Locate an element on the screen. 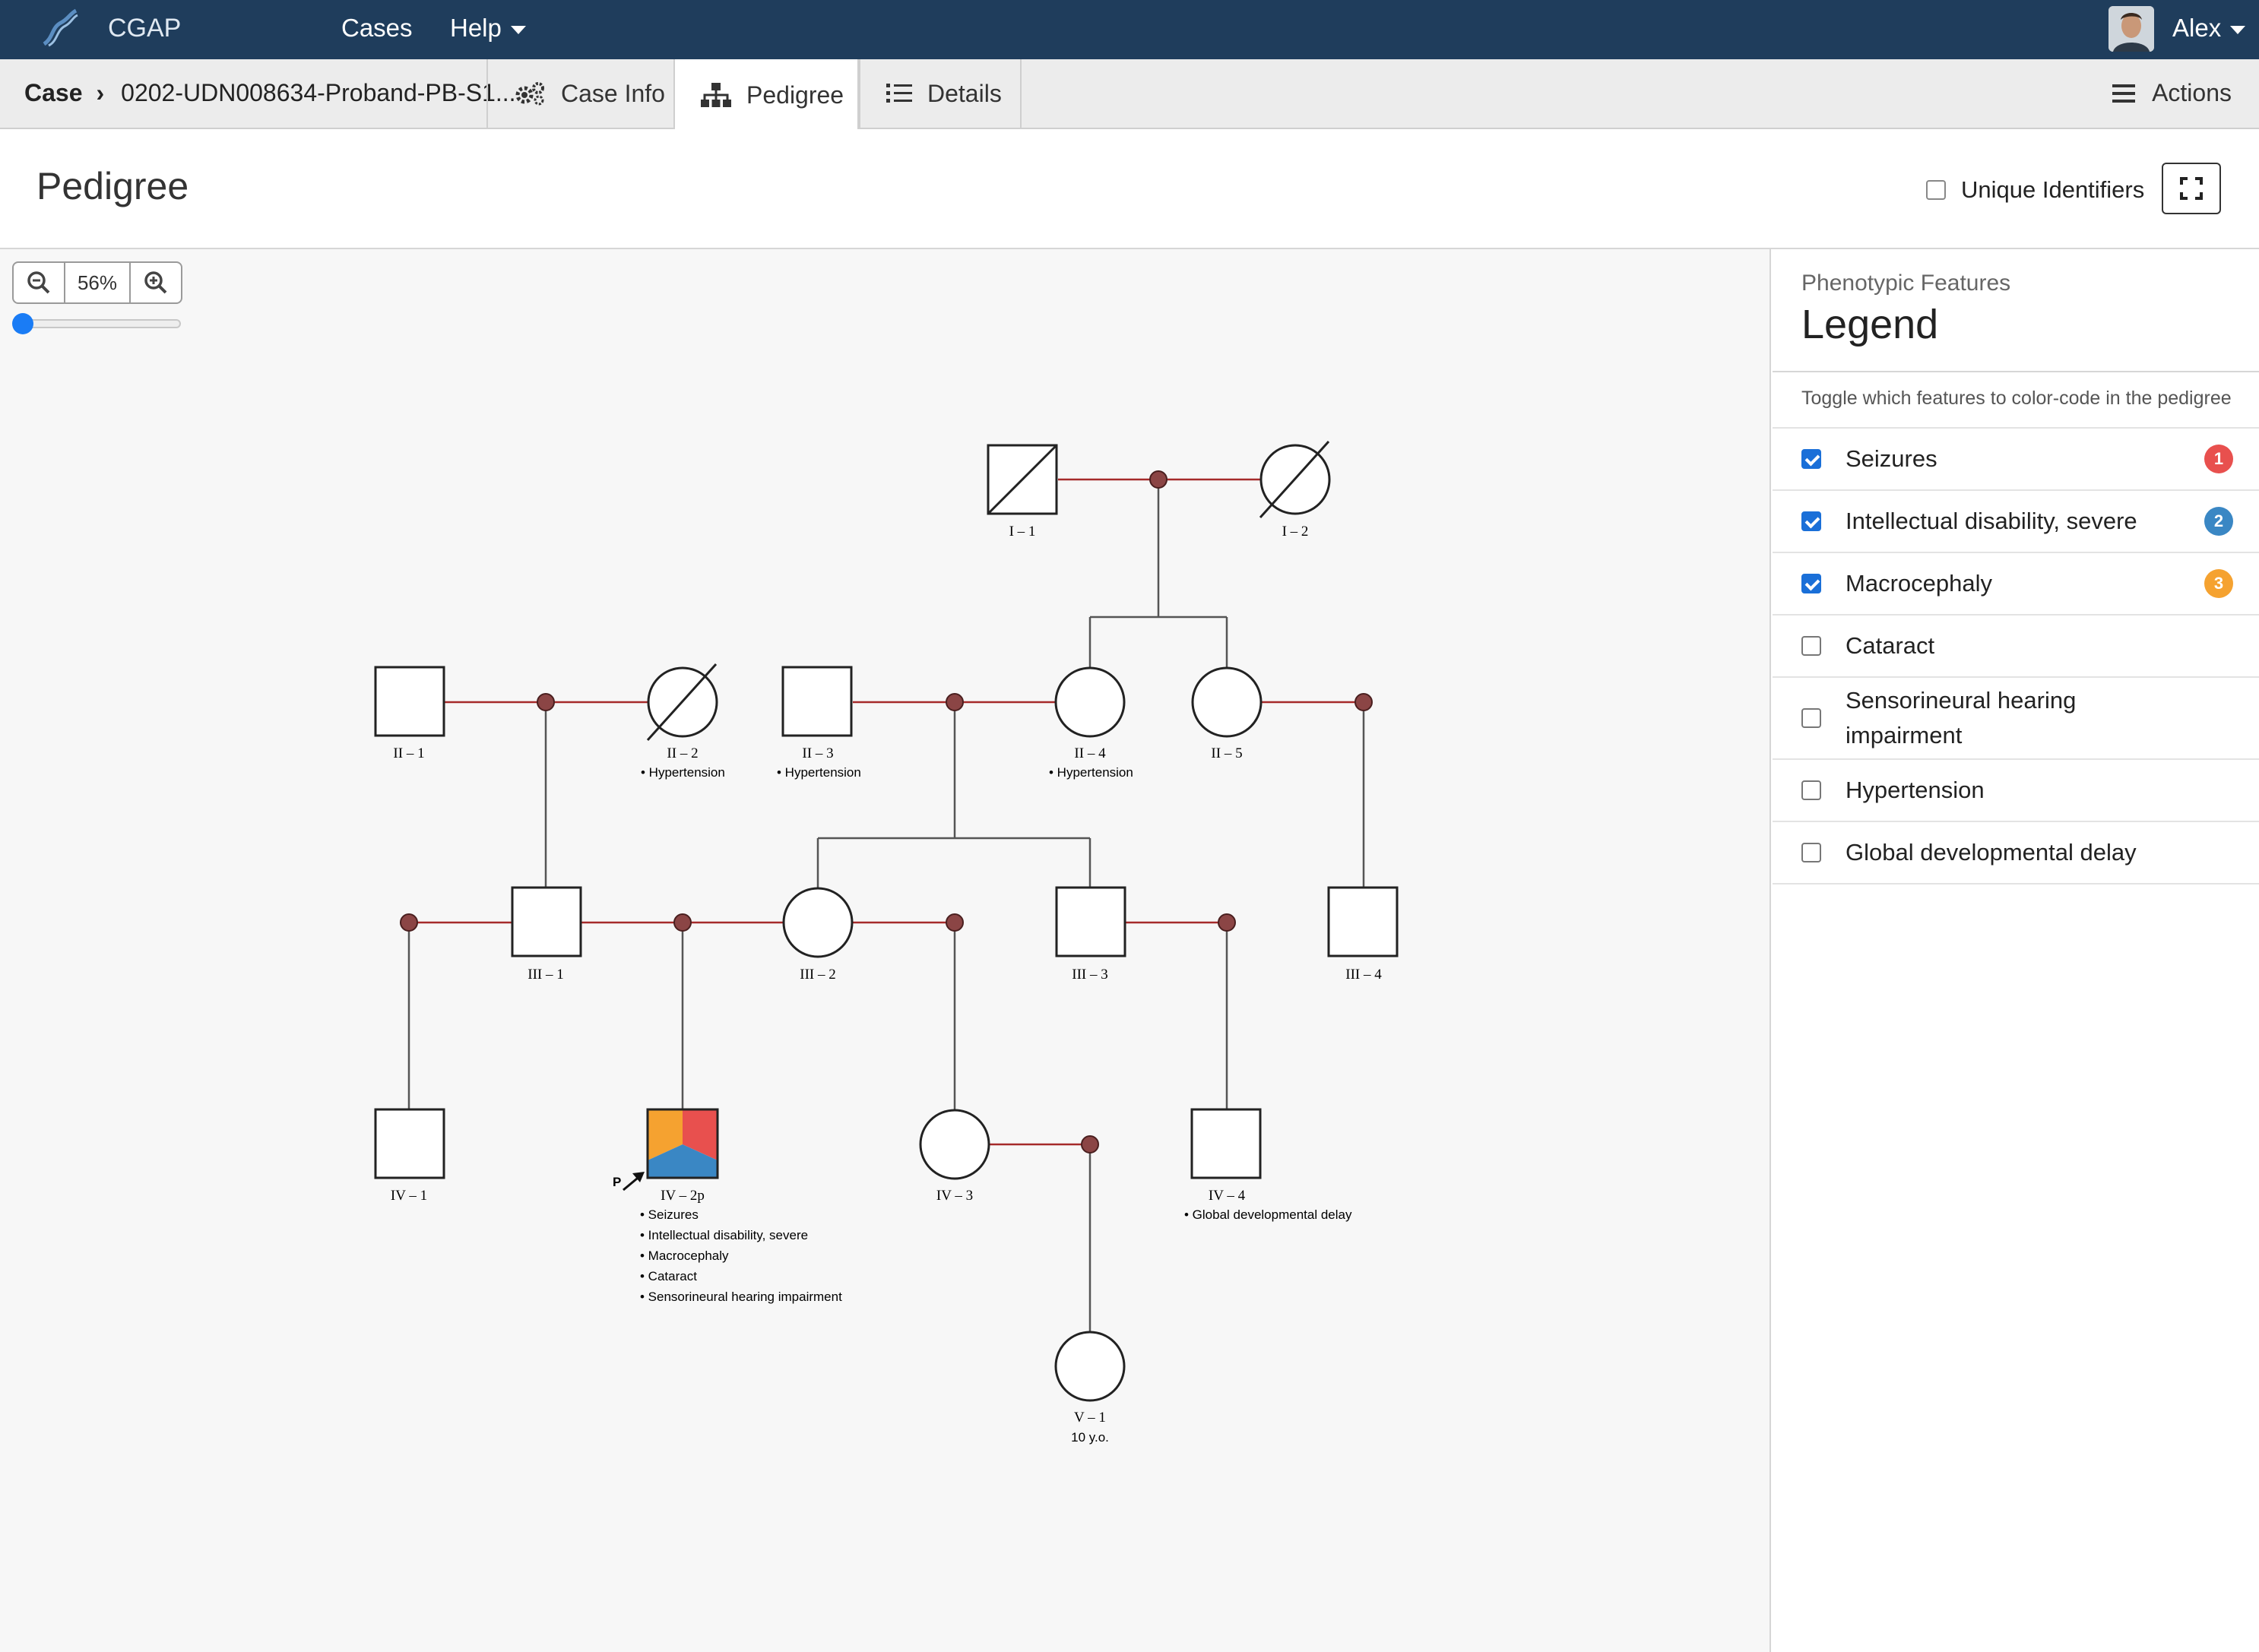 This screenshot has height=1652, width=2259. note-II-4: • Hypertension is located at coordinates (1091, 772).